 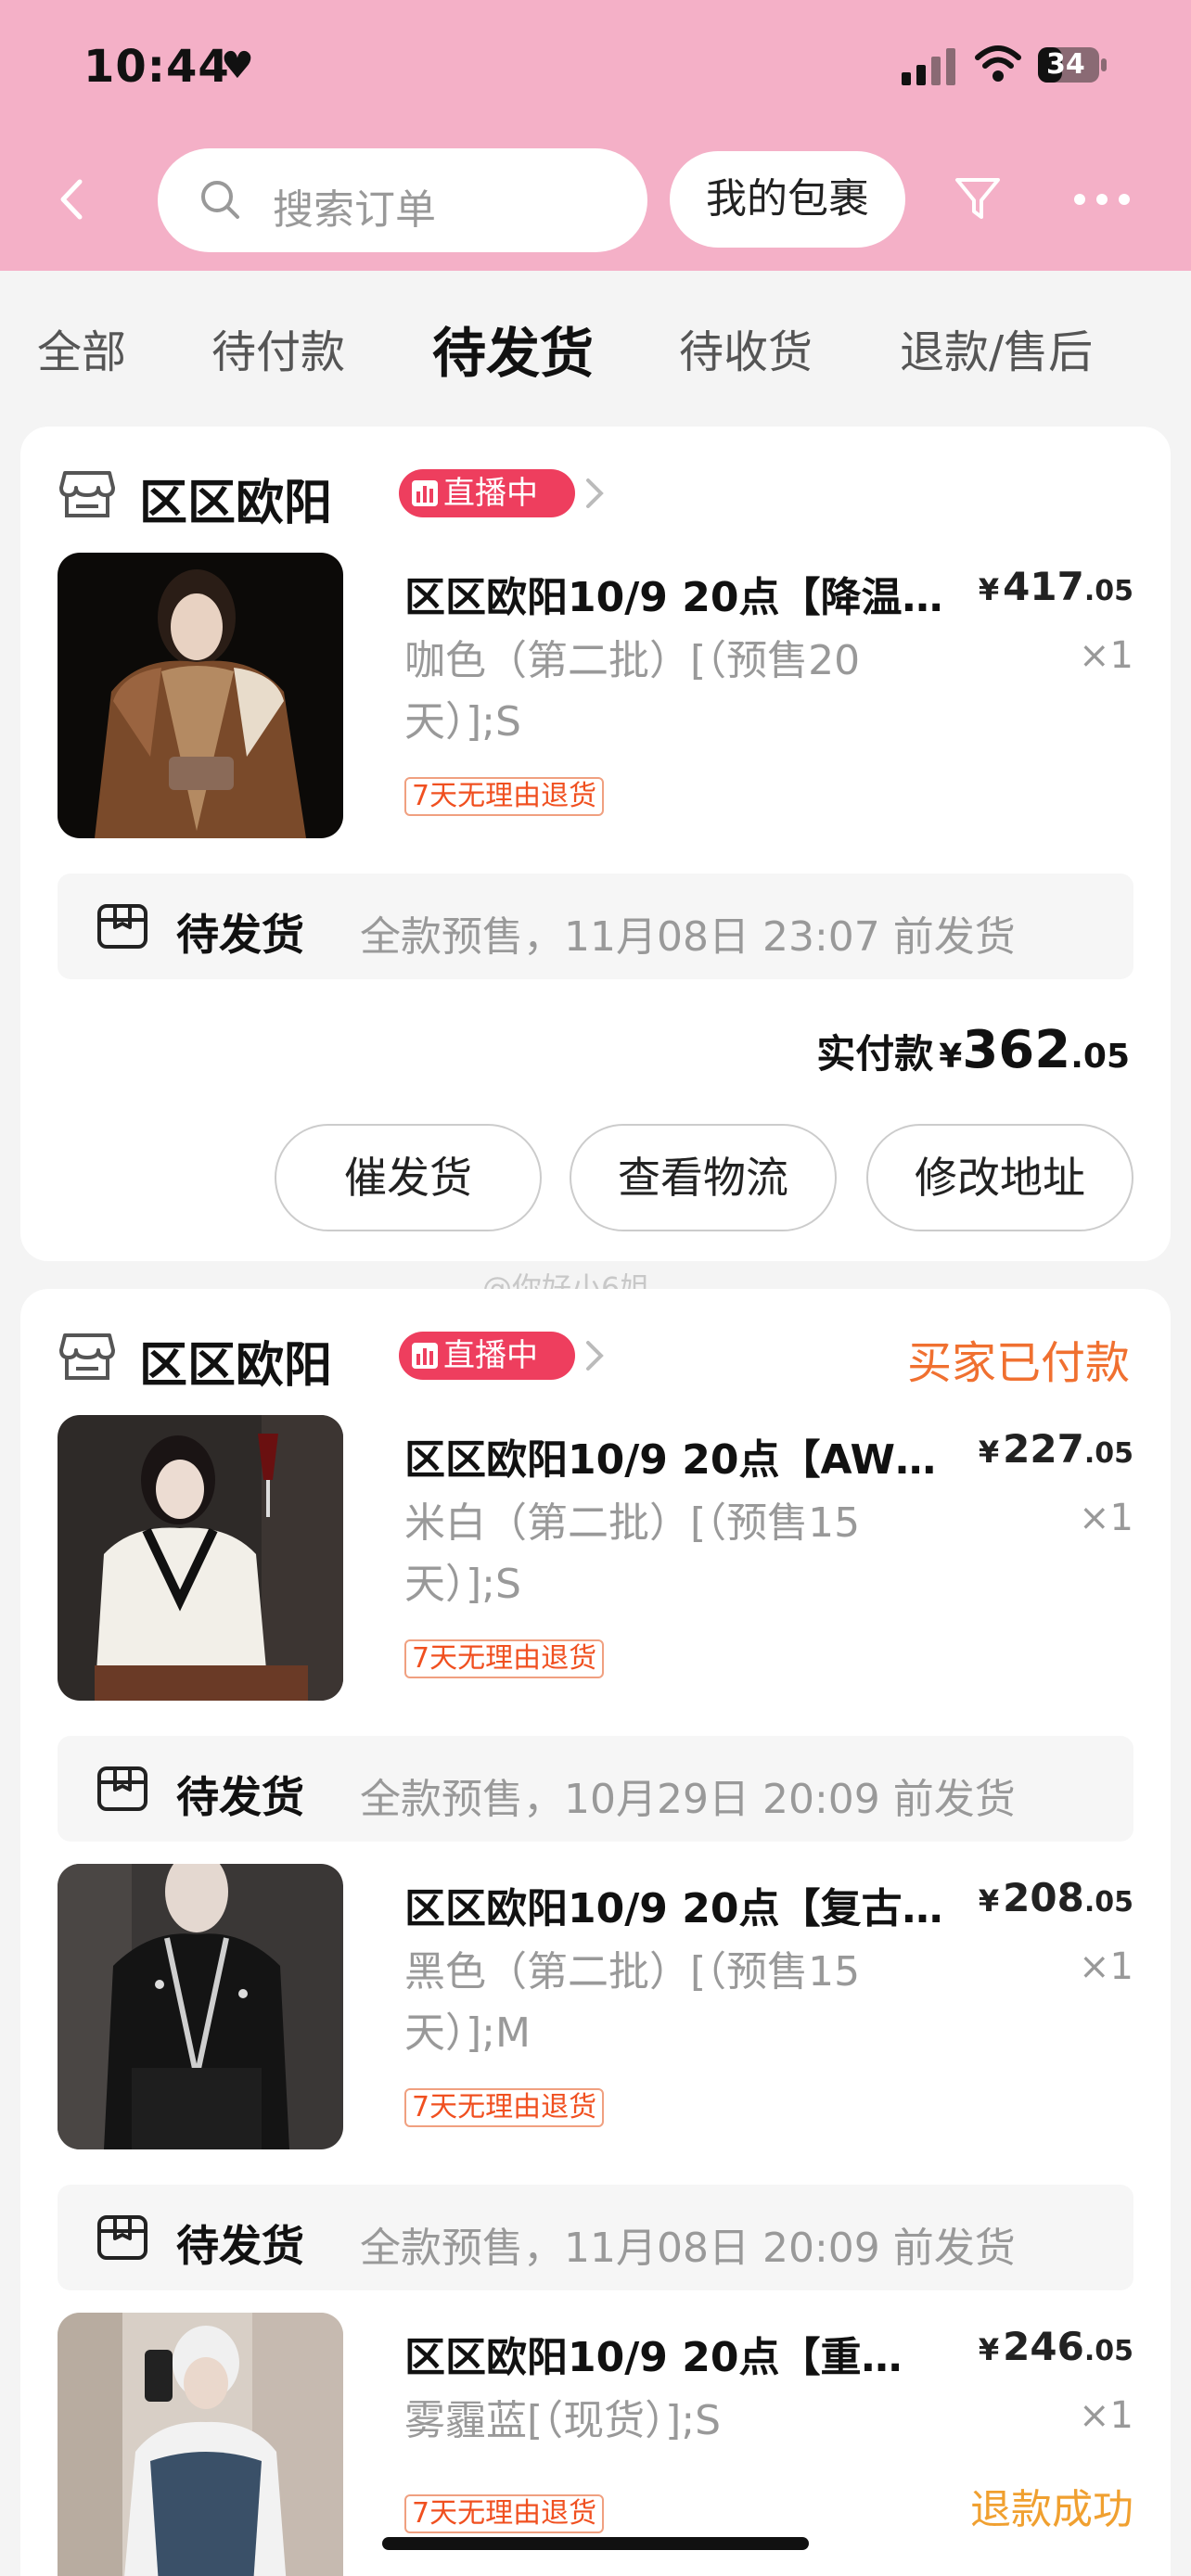 I want to click on product-sku: 咖色（第二批）[（预售20 天）];S, so click(x=682, y=692).